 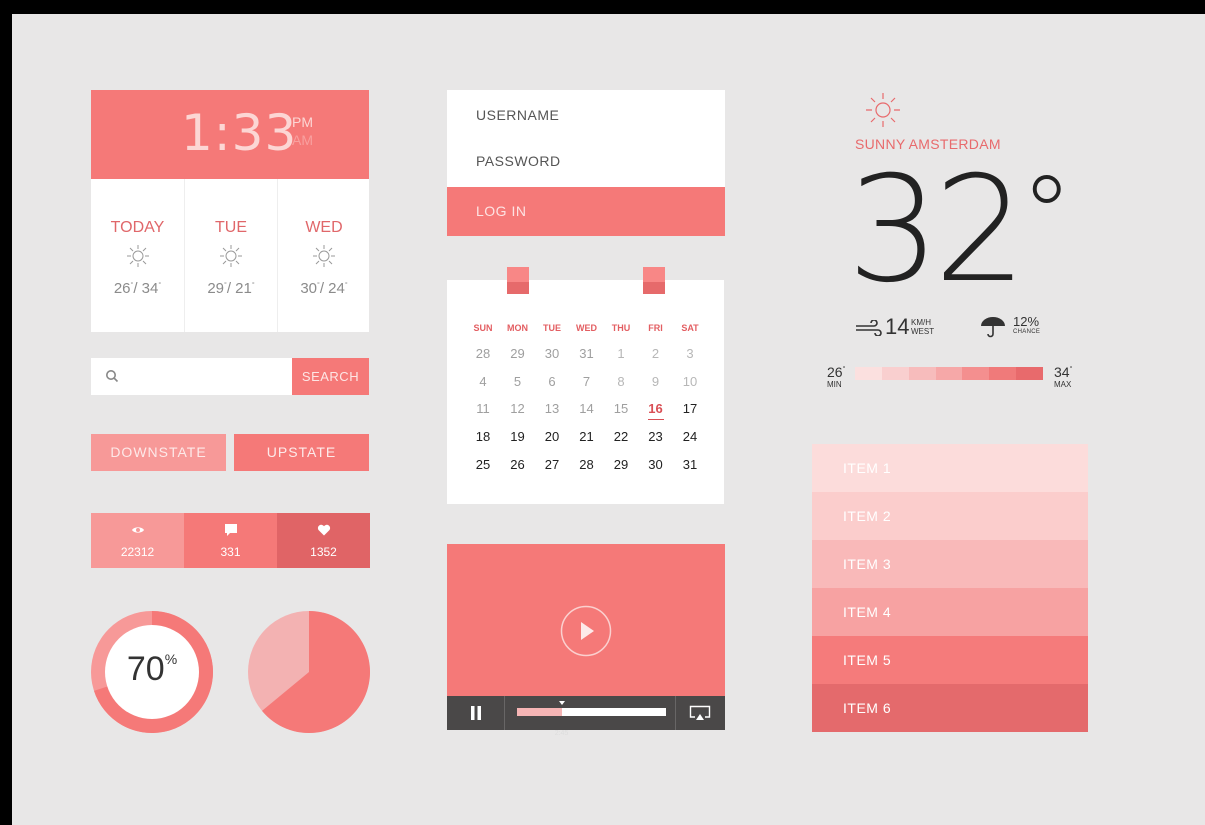 I want to click on forecast-temps: 26°/ 34°, so click(x=137, y=288).